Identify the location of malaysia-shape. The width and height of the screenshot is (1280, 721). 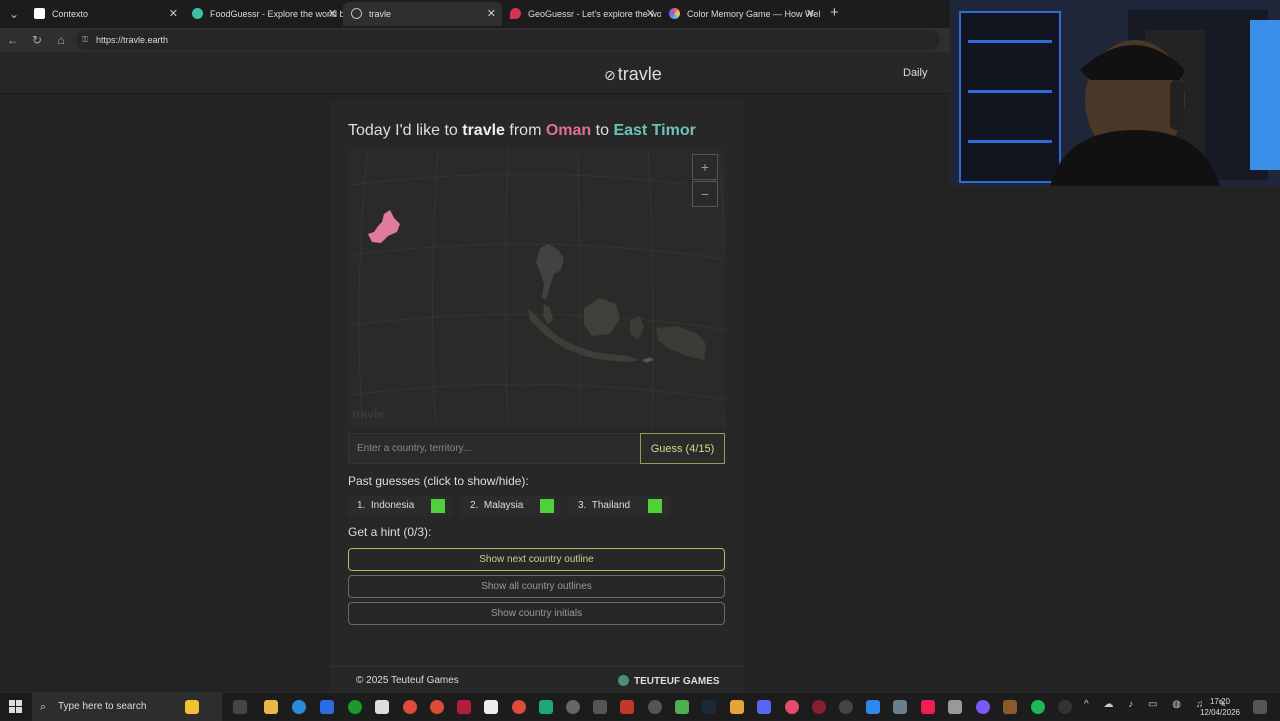
(548, 314).